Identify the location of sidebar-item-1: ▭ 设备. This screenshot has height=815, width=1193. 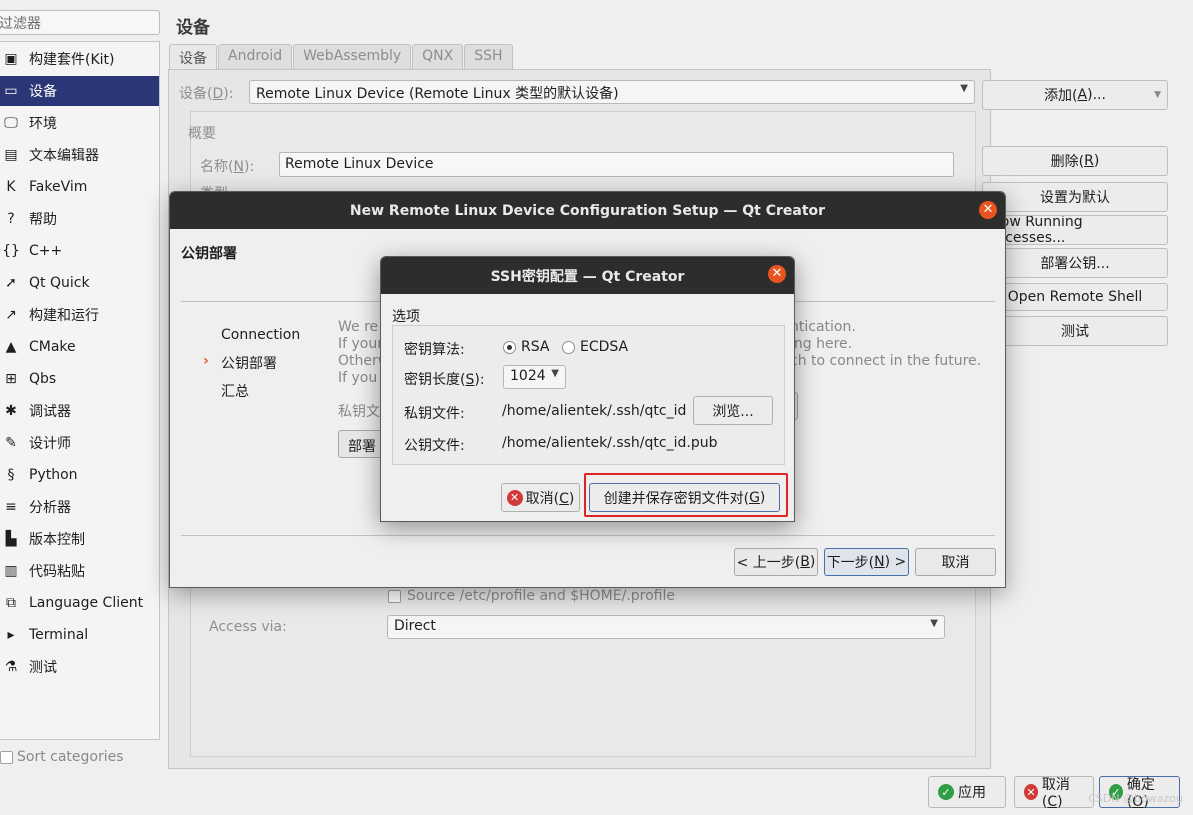
(79, 91).